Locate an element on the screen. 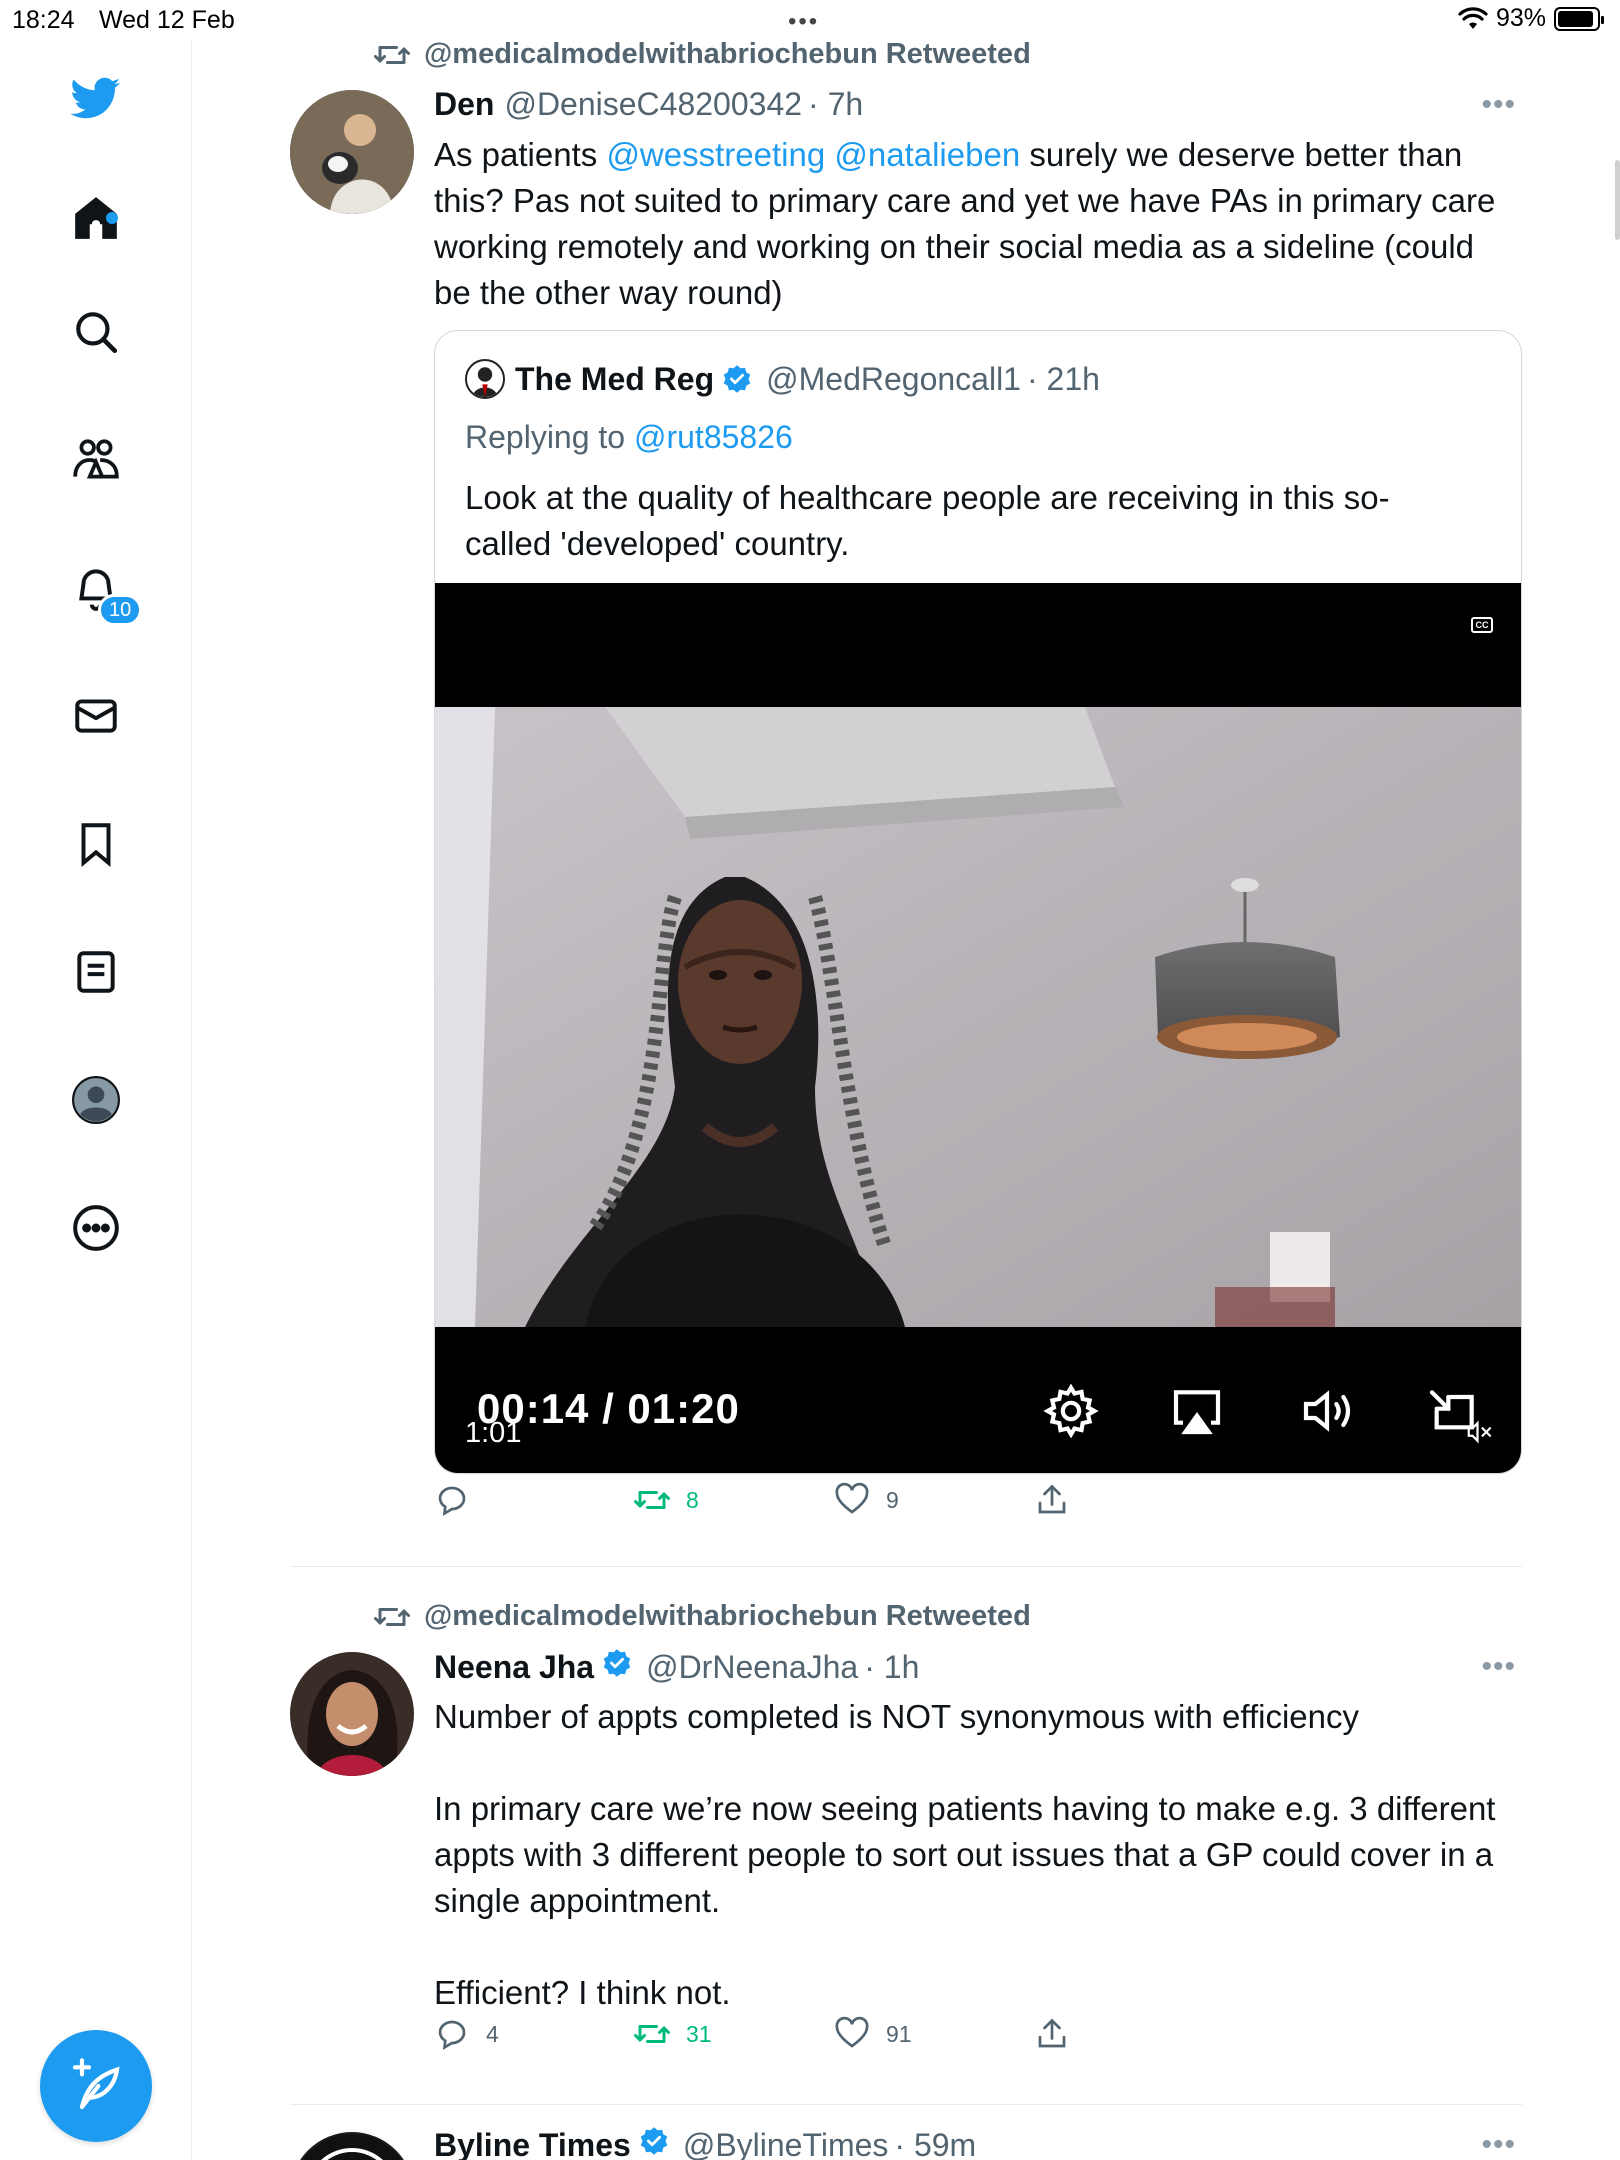 The width and height of the screenshot is (1620, 2160). multitasking-dots: ••• is located at coordinates (803, 22).